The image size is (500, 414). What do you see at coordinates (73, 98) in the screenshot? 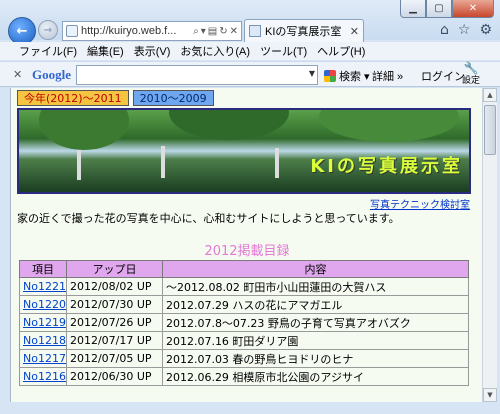
I see `tab-current-year: 今年(2012)〜2011` at bounding box center [73, 98].